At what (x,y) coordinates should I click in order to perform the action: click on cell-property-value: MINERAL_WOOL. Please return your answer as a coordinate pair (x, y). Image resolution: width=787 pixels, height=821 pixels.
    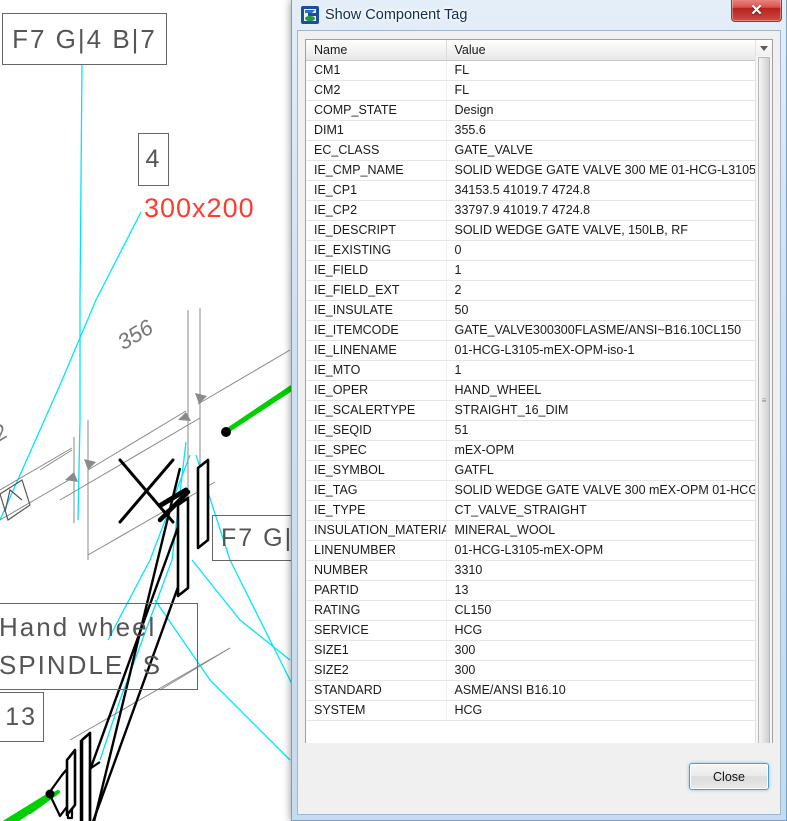
    Looking at the image, I should click on (601, 530).